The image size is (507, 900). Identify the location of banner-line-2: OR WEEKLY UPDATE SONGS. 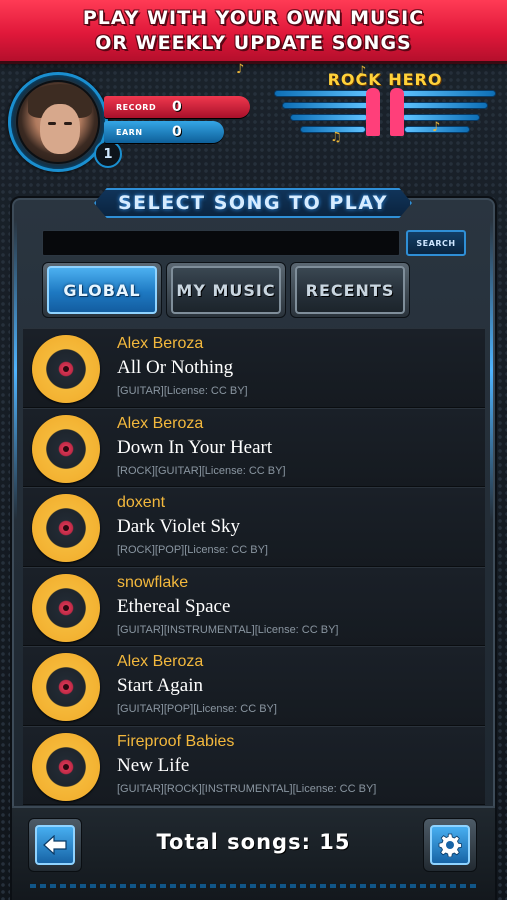
(253, 42).